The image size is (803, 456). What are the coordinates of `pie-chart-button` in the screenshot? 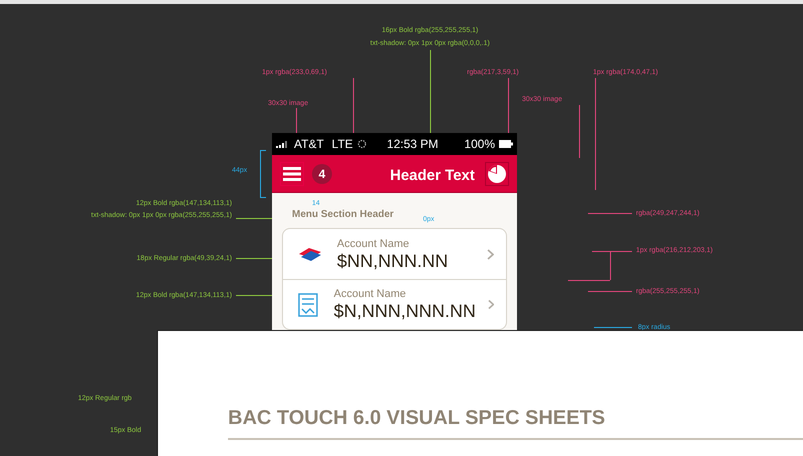 It's located at (497, 174).